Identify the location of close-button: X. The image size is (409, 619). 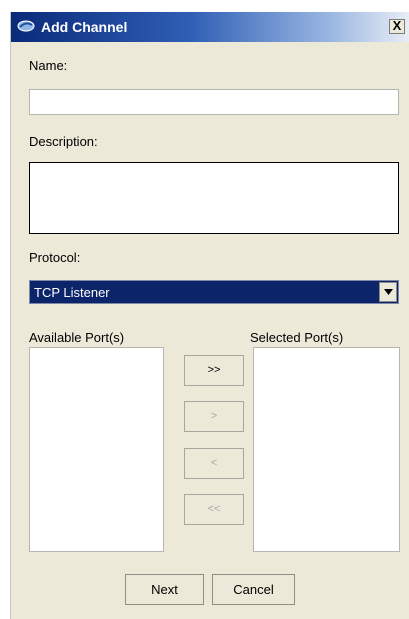
(397, 26).